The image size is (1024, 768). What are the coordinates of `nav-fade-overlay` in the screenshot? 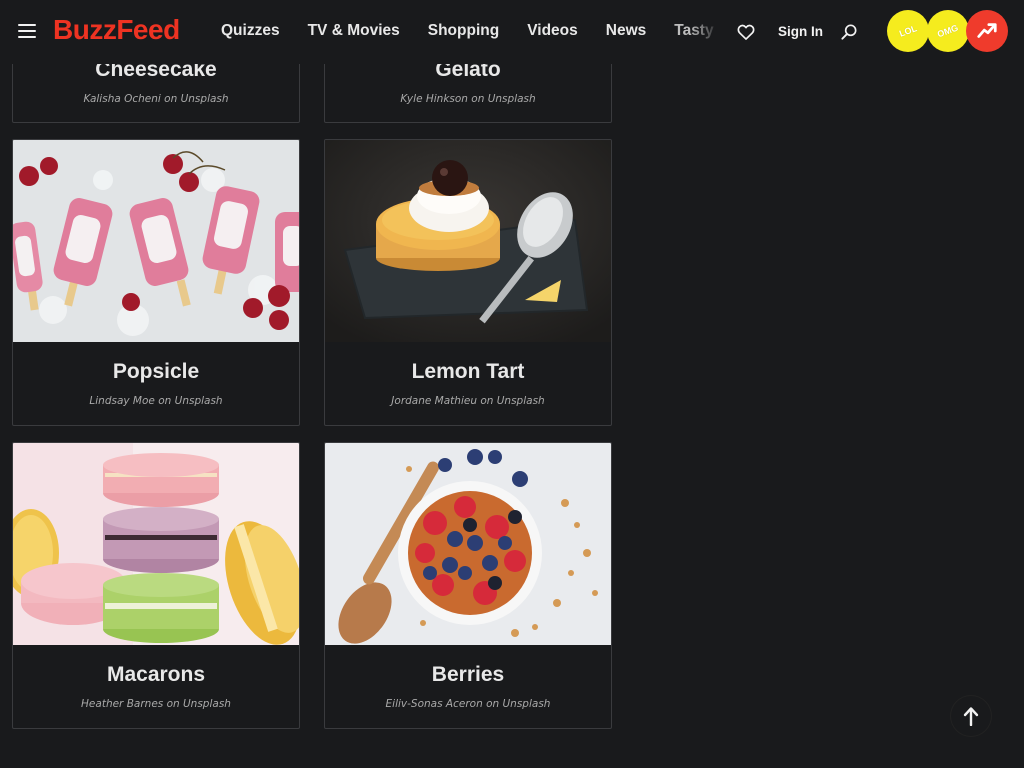 It's located at (705, 31).